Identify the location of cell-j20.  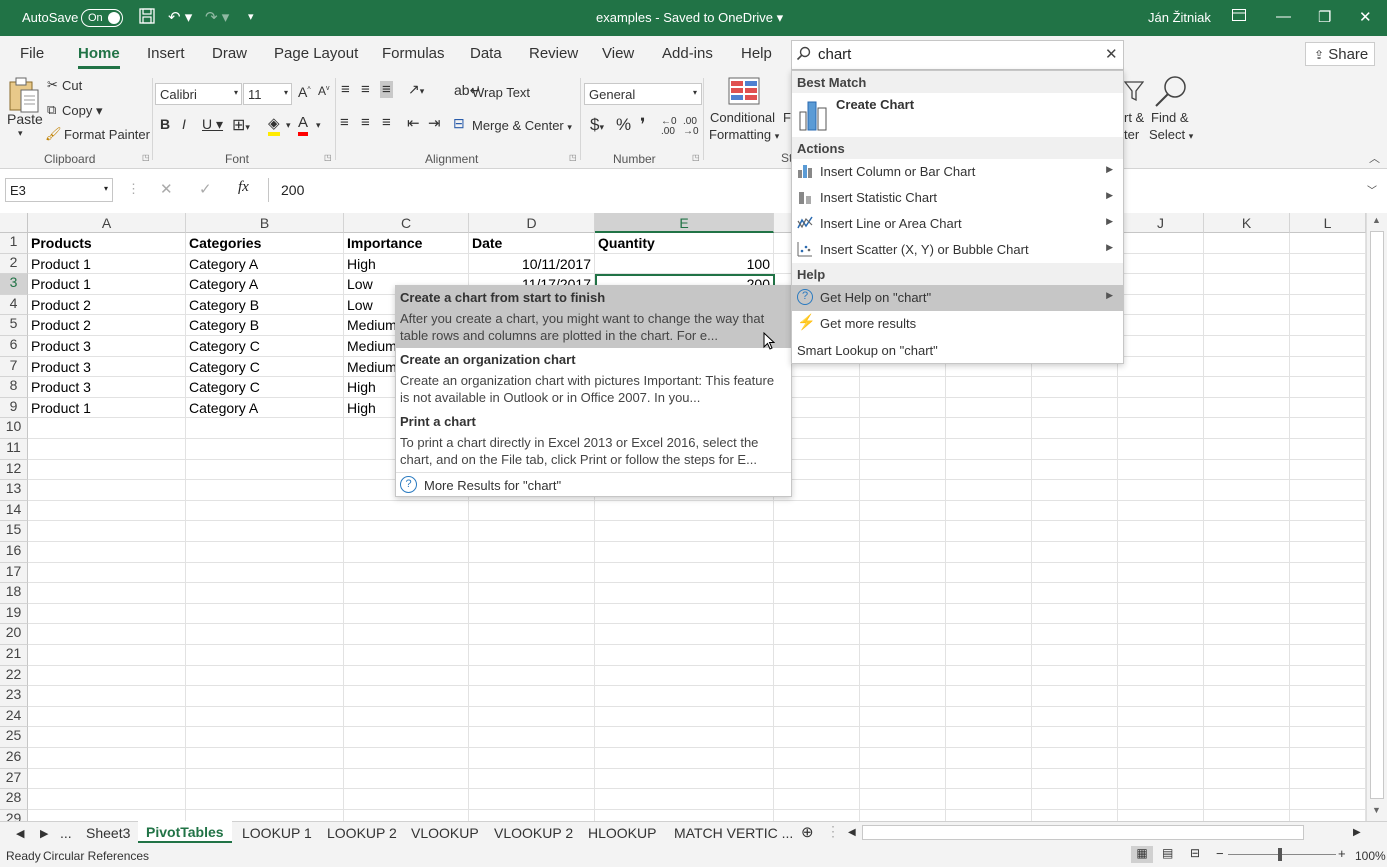
(1161, 634).